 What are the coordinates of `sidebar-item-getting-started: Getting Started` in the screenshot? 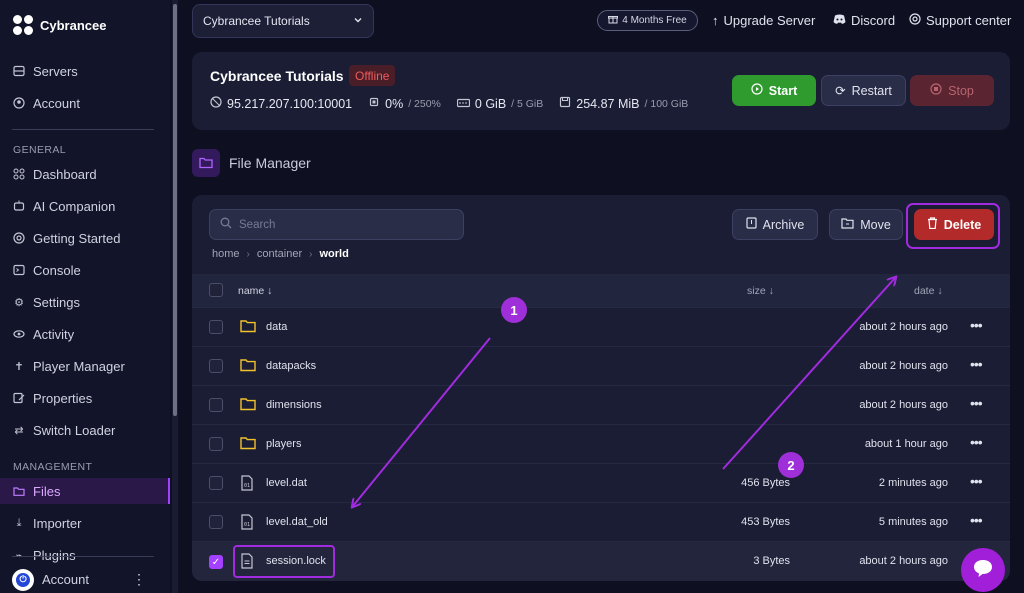 It's located at (85, 238).